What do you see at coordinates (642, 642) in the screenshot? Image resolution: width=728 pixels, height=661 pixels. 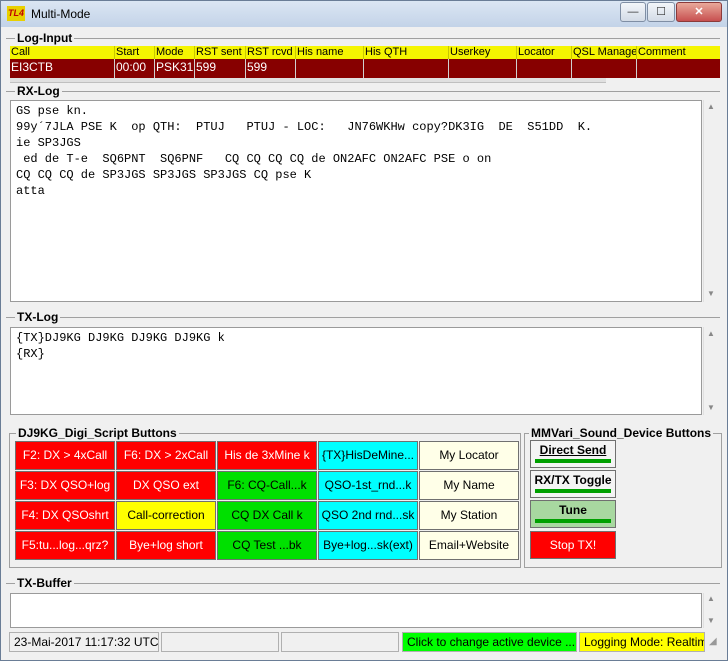 I see `logging-mode-status: Logging Mode: Realtime` at bounding box center [642, 642].